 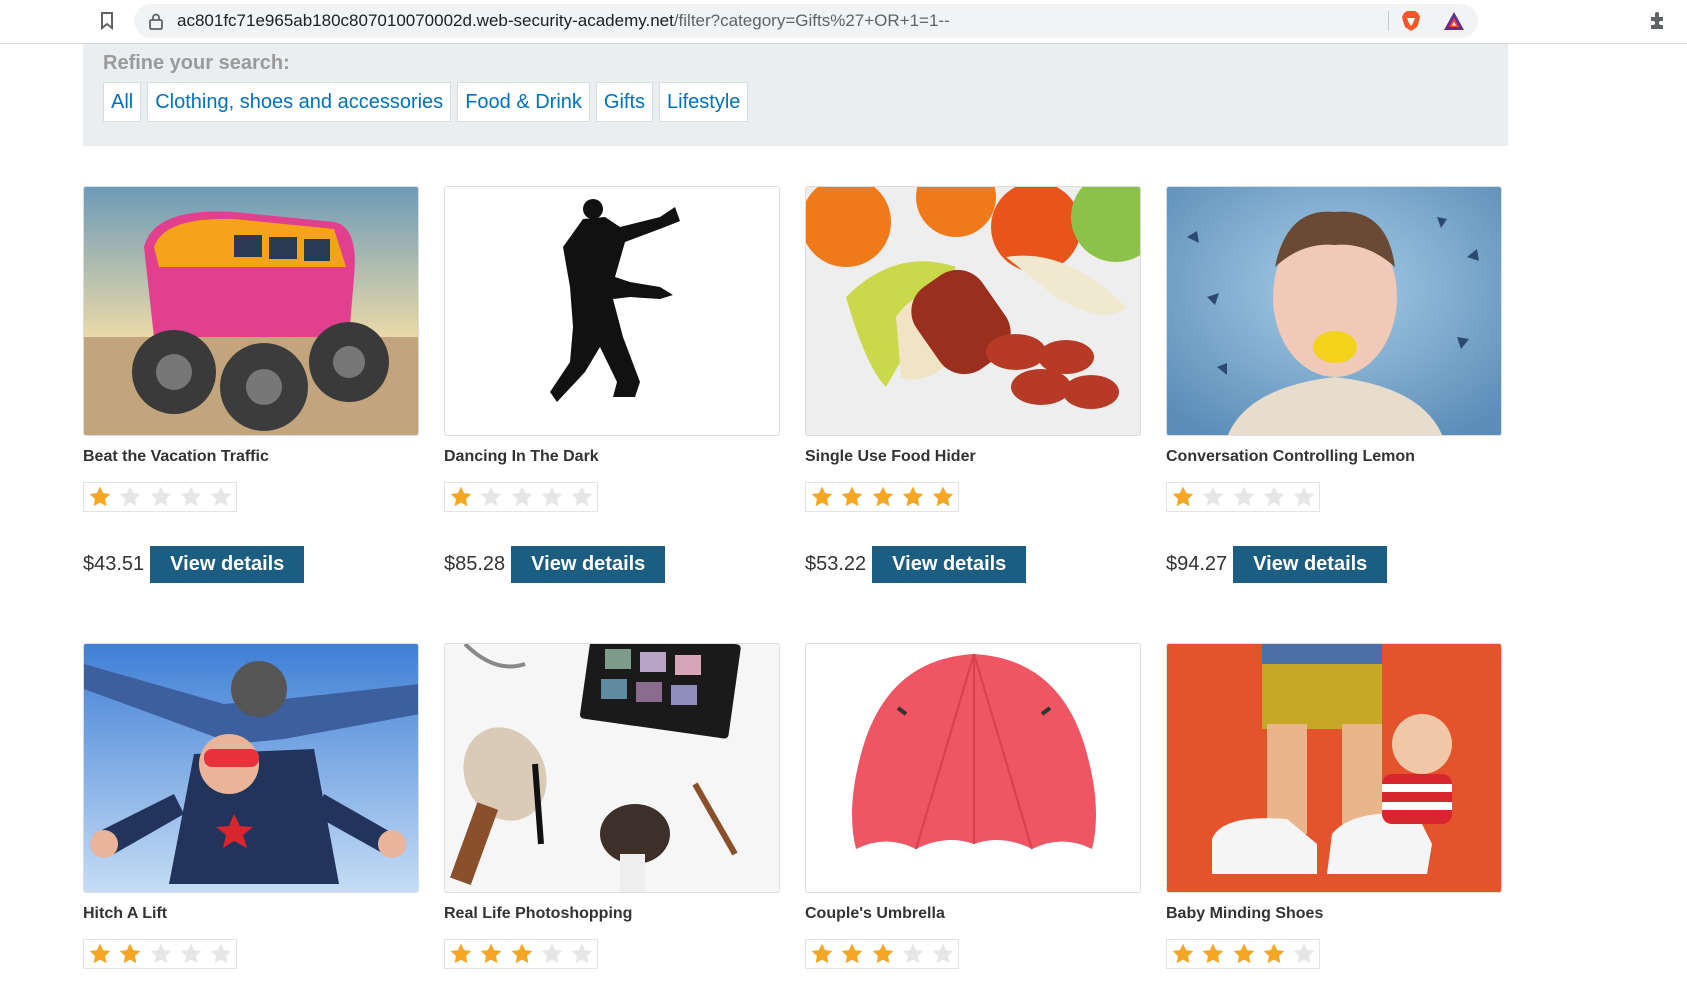 I want to click on product-title: Beat the Vacation Traffic, so click(x=176, y=456).